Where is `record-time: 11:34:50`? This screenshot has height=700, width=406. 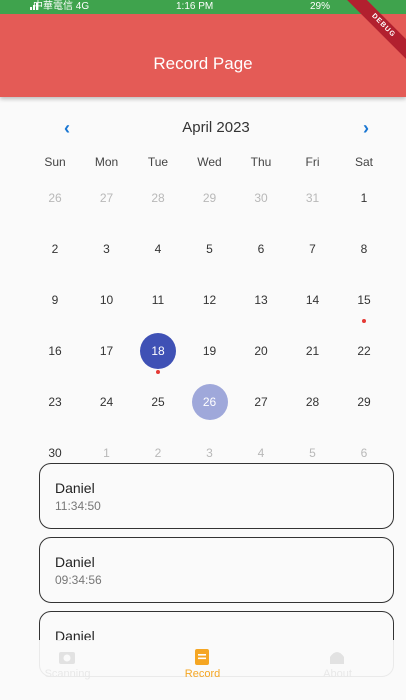
record-time: 11:34:50 is located at coordinates (78, 506).